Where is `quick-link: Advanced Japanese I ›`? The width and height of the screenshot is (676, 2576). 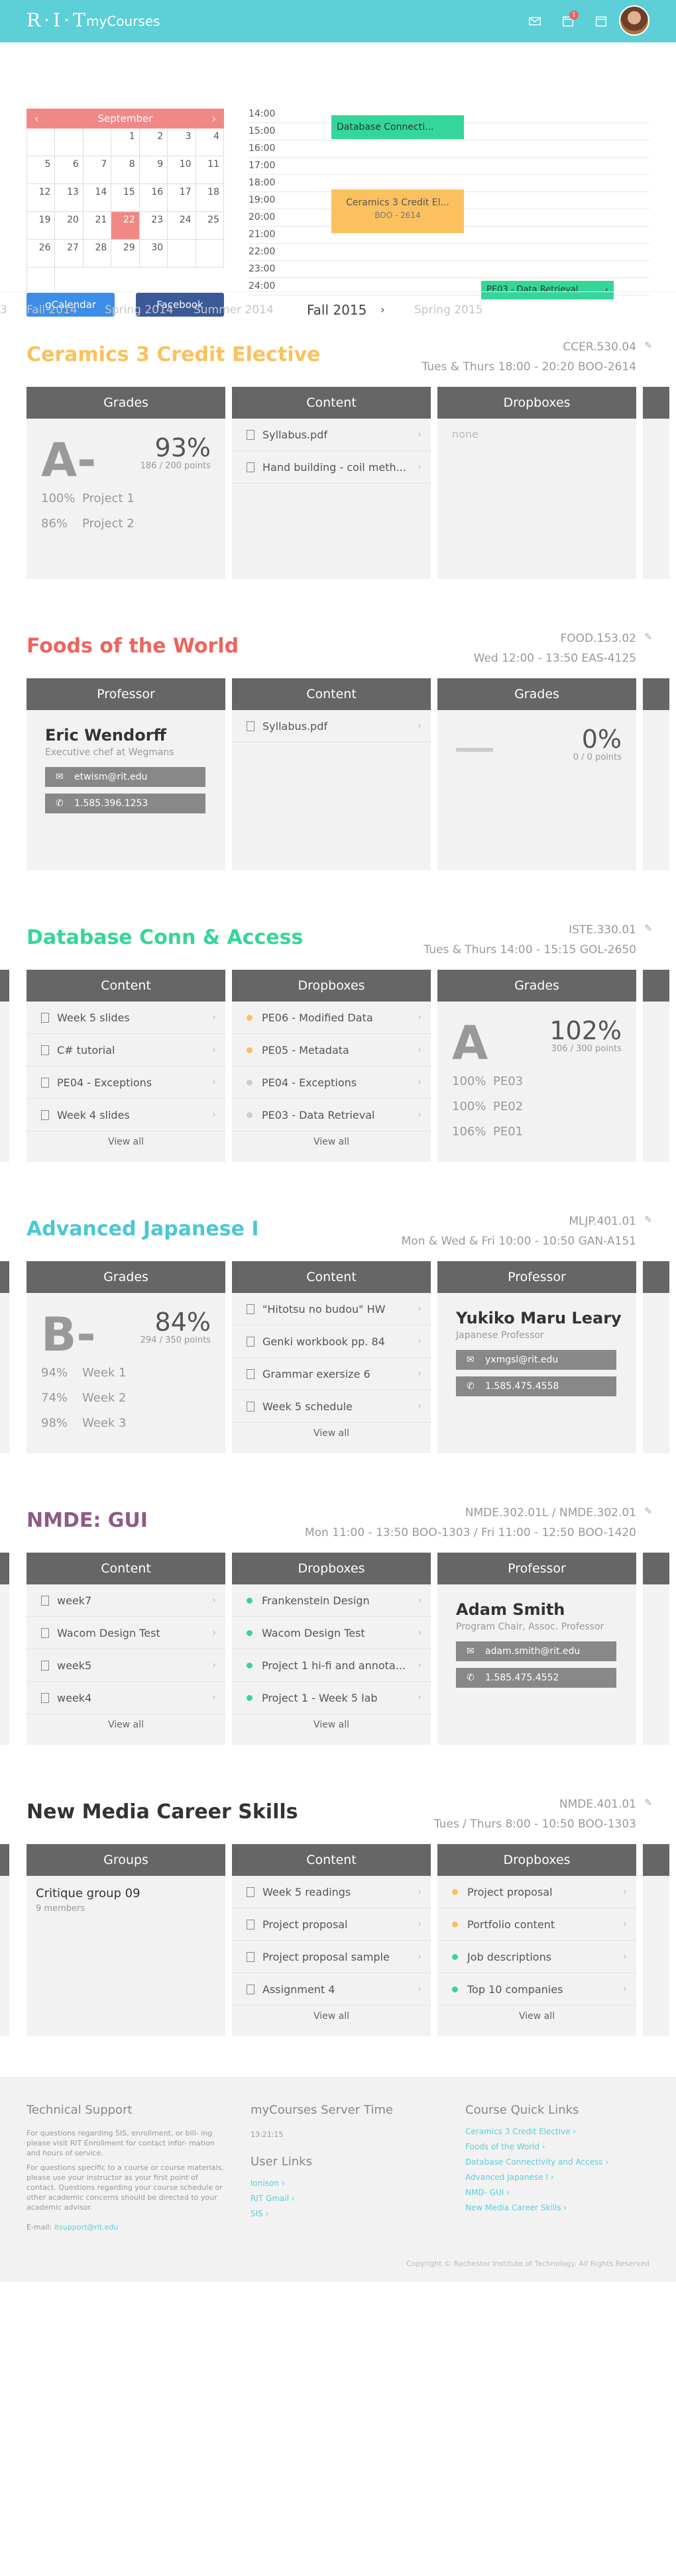 quick-link: Advanced Japanese I › is located at coordinates (536, 2177).